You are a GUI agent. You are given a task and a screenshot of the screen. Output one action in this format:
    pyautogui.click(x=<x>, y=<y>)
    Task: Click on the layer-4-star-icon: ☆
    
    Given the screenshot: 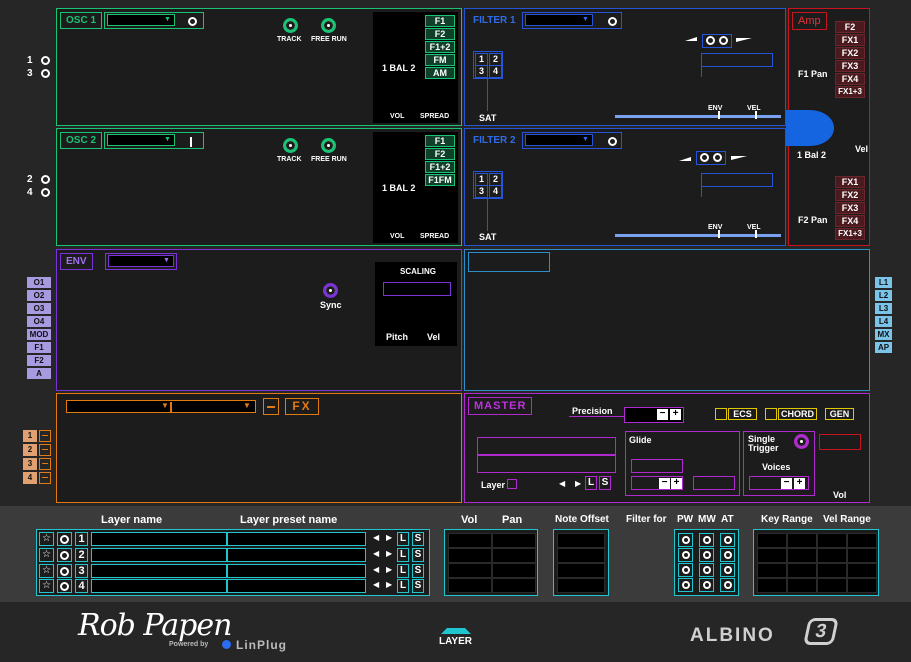 What is the action you would take?
    pyautogui.click(x=46, y=586)
    